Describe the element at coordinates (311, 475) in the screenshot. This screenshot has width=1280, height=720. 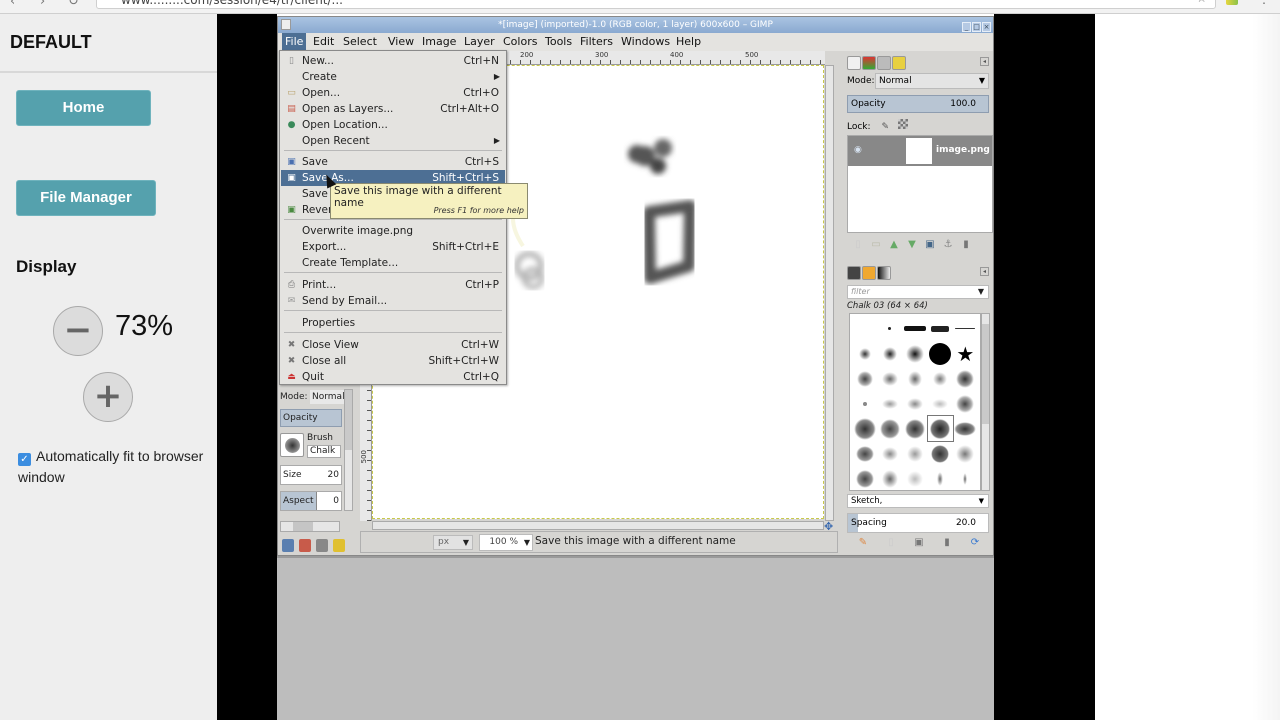
I see `brush-size-slider: Size 20` at that location.